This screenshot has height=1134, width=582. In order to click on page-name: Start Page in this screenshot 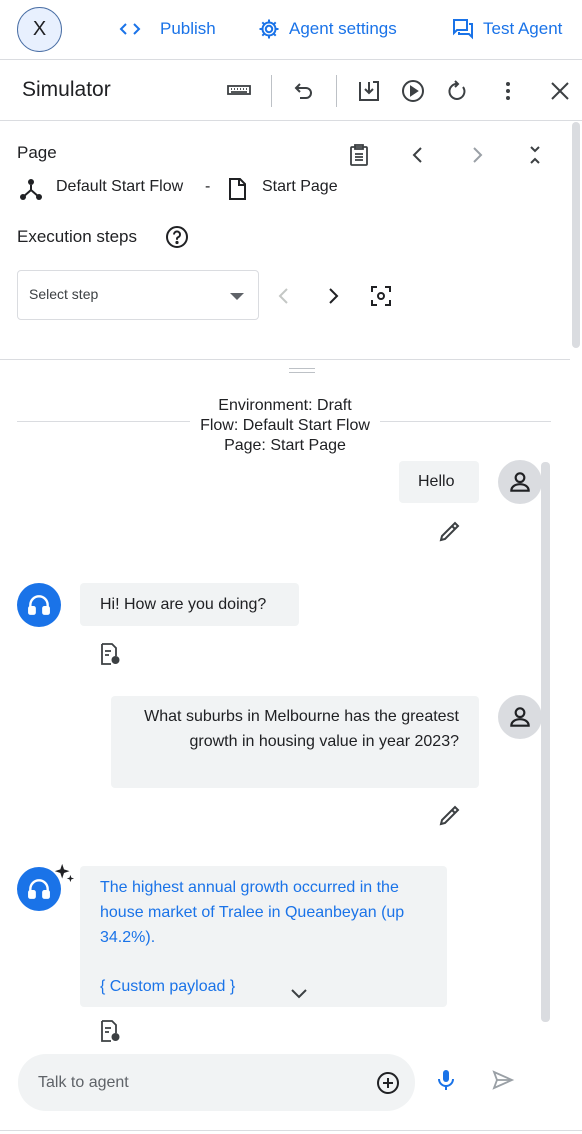, I will do `click(300, 187)`.